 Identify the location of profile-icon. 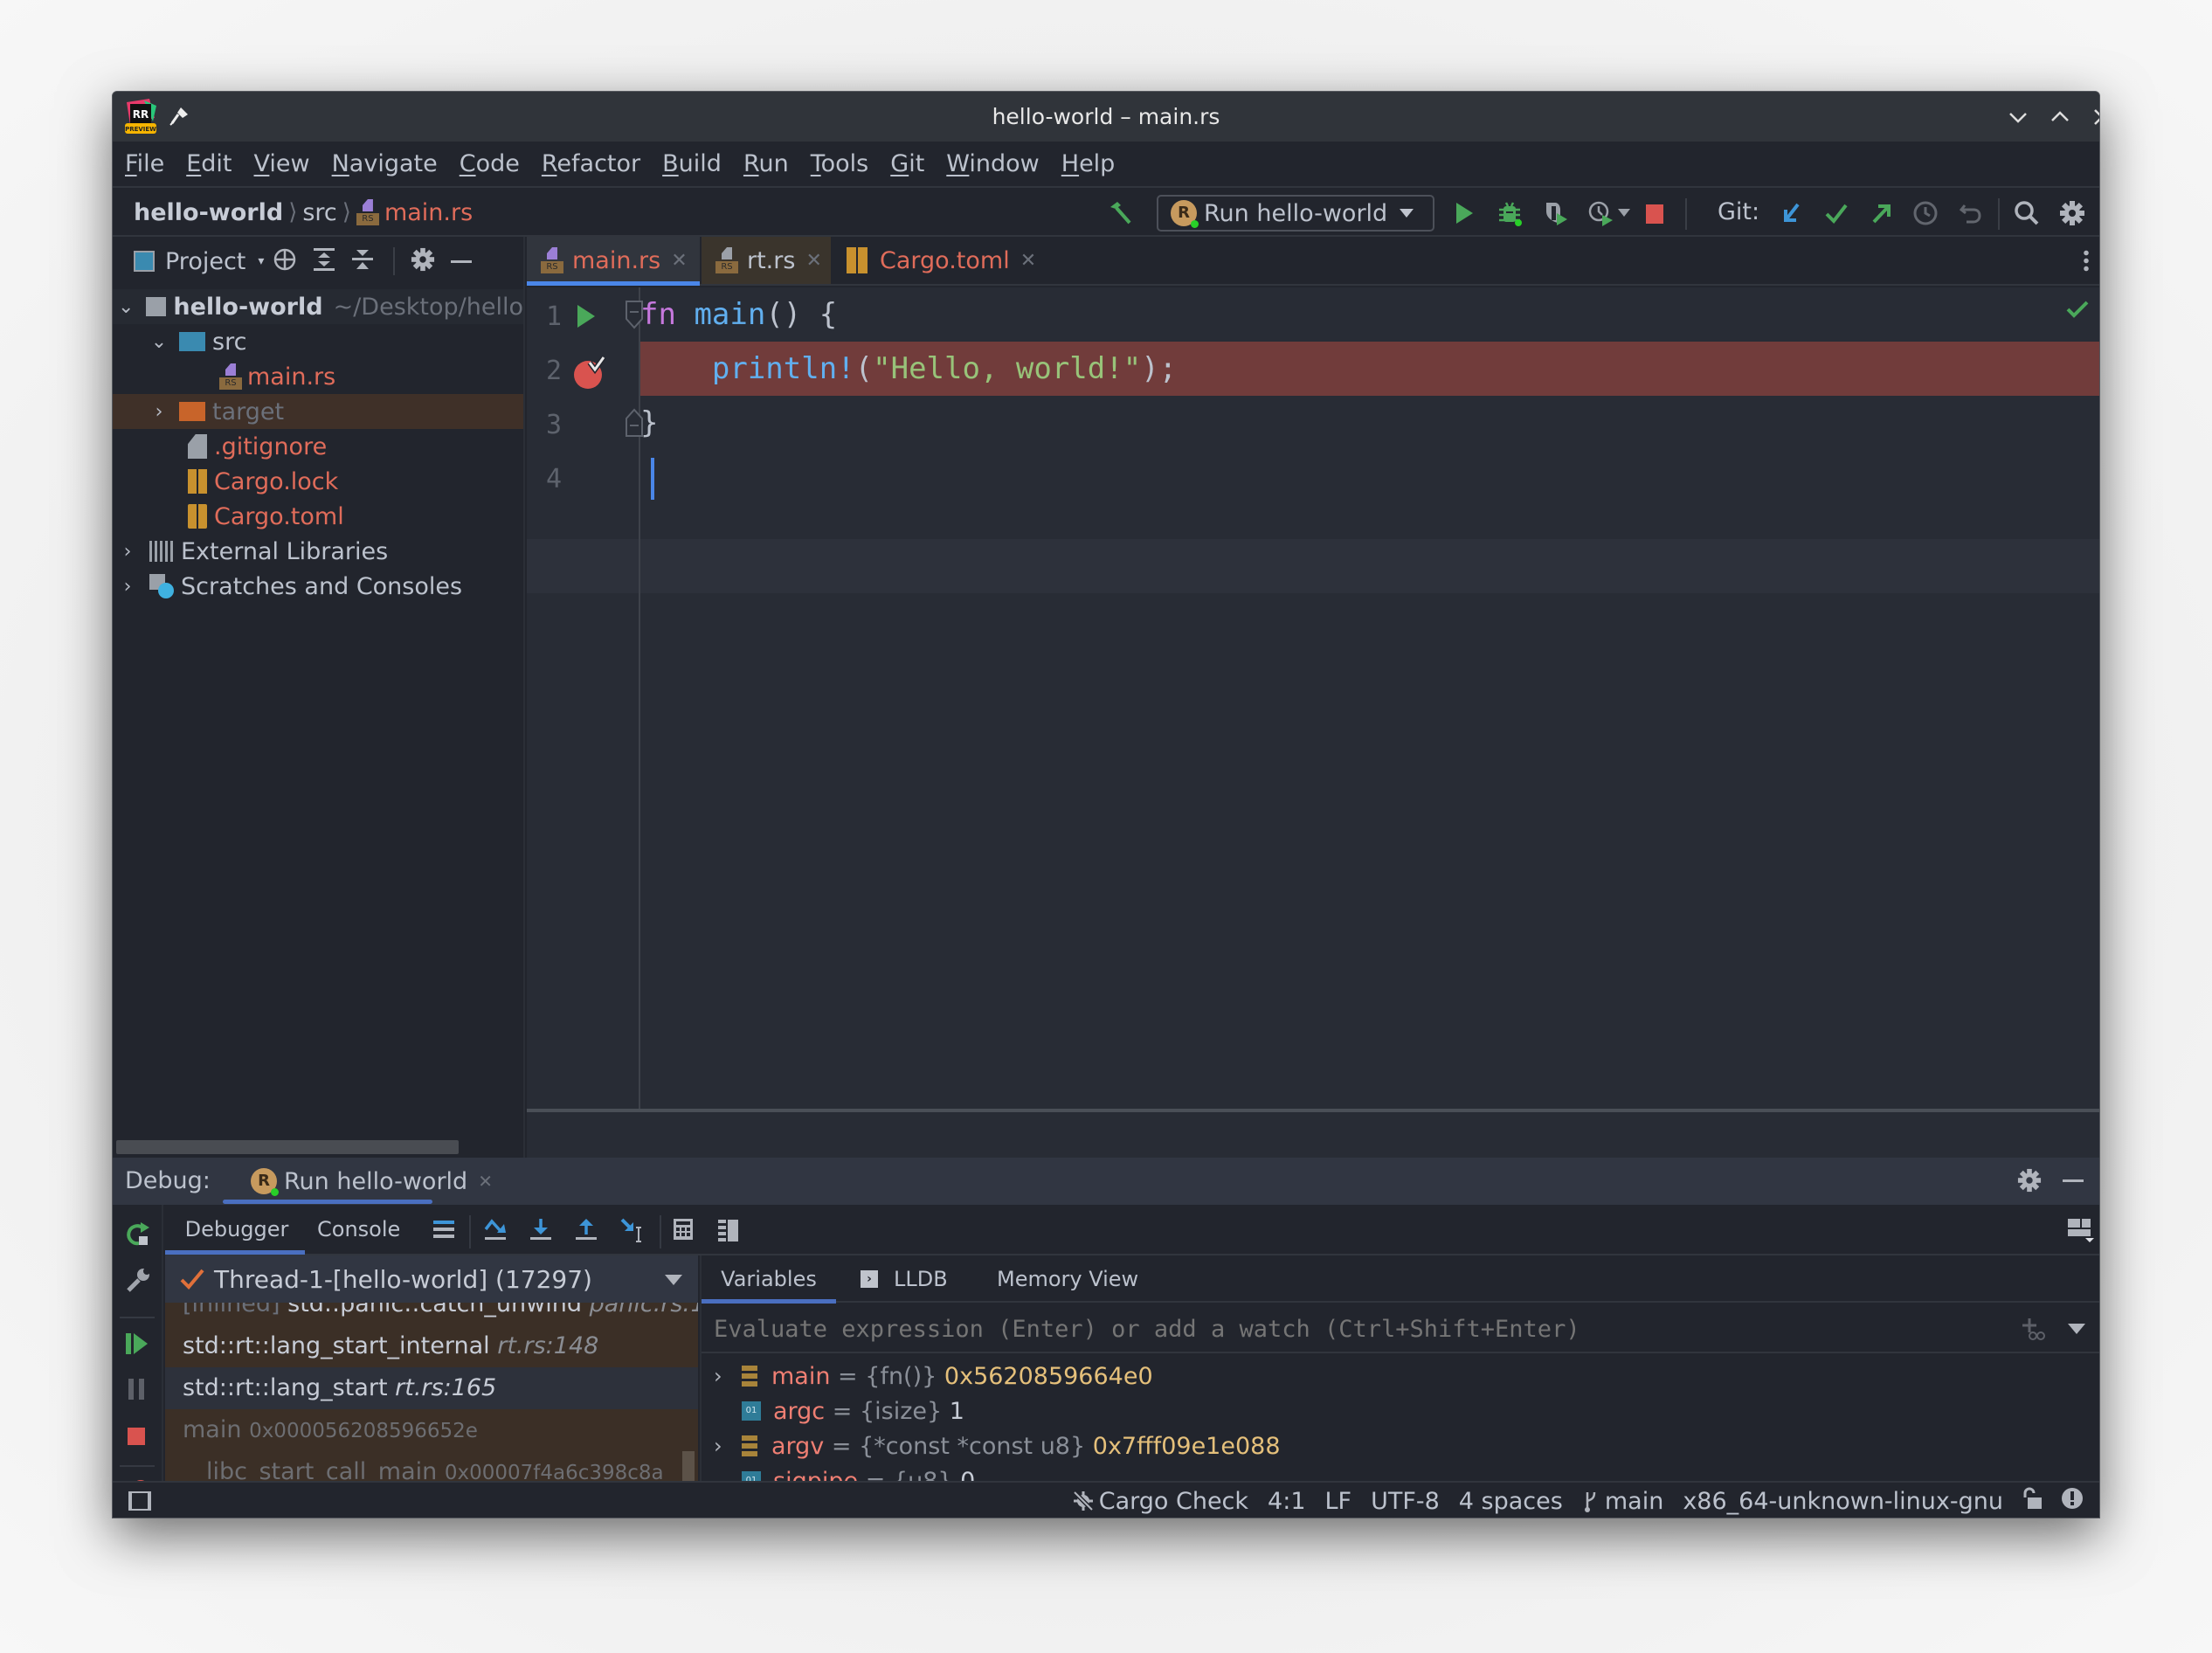
(1600, 213).